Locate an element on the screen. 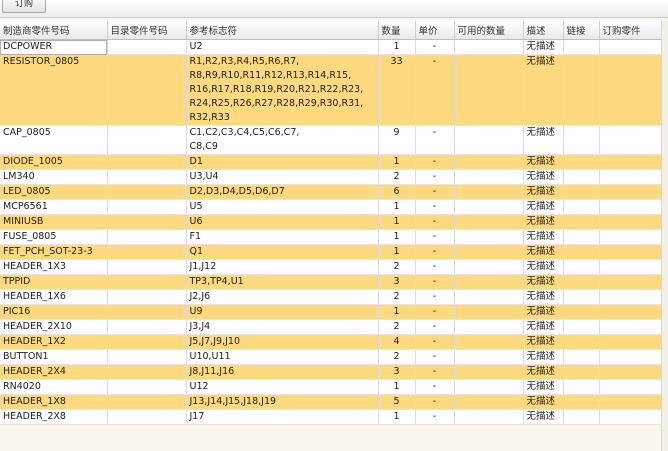 This screenshot has height=451, width=668. col-header-description: 描述 is located at coordinates (543, 30).